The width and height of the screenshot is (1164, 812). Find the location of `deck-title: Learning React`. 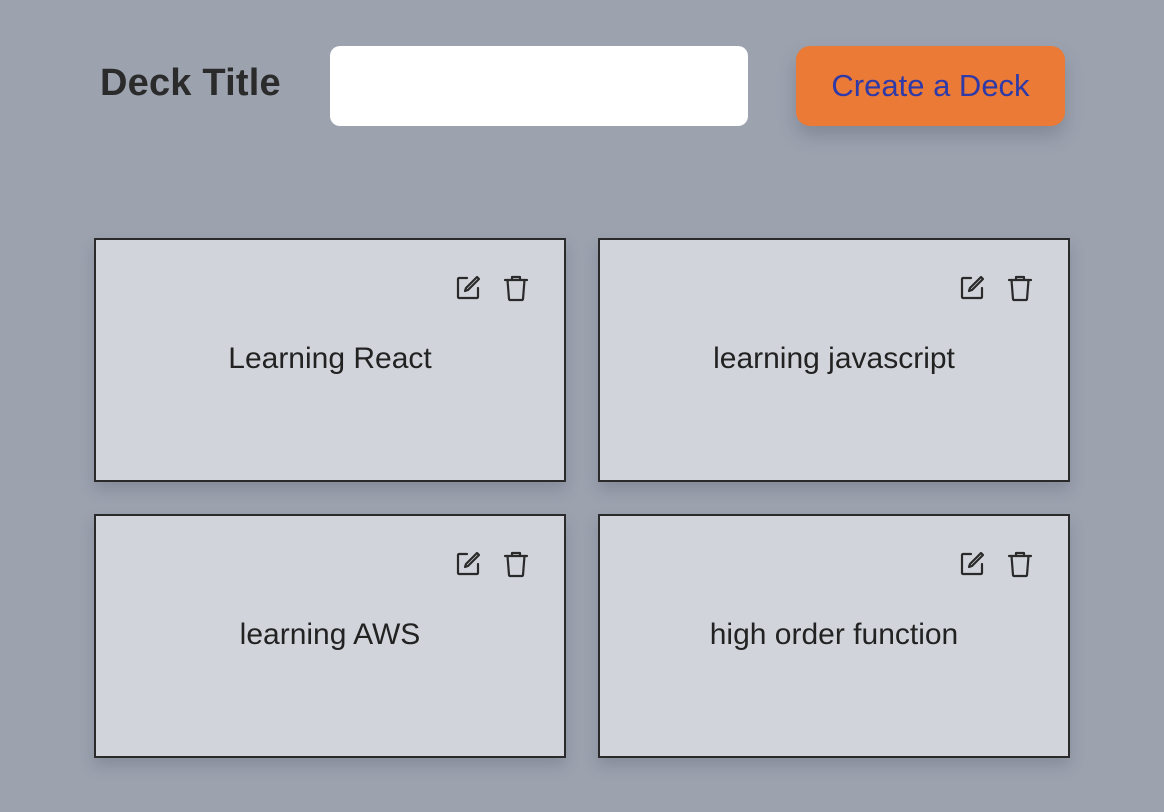

deck-title: Learning React is located at coordinates (330, 358).